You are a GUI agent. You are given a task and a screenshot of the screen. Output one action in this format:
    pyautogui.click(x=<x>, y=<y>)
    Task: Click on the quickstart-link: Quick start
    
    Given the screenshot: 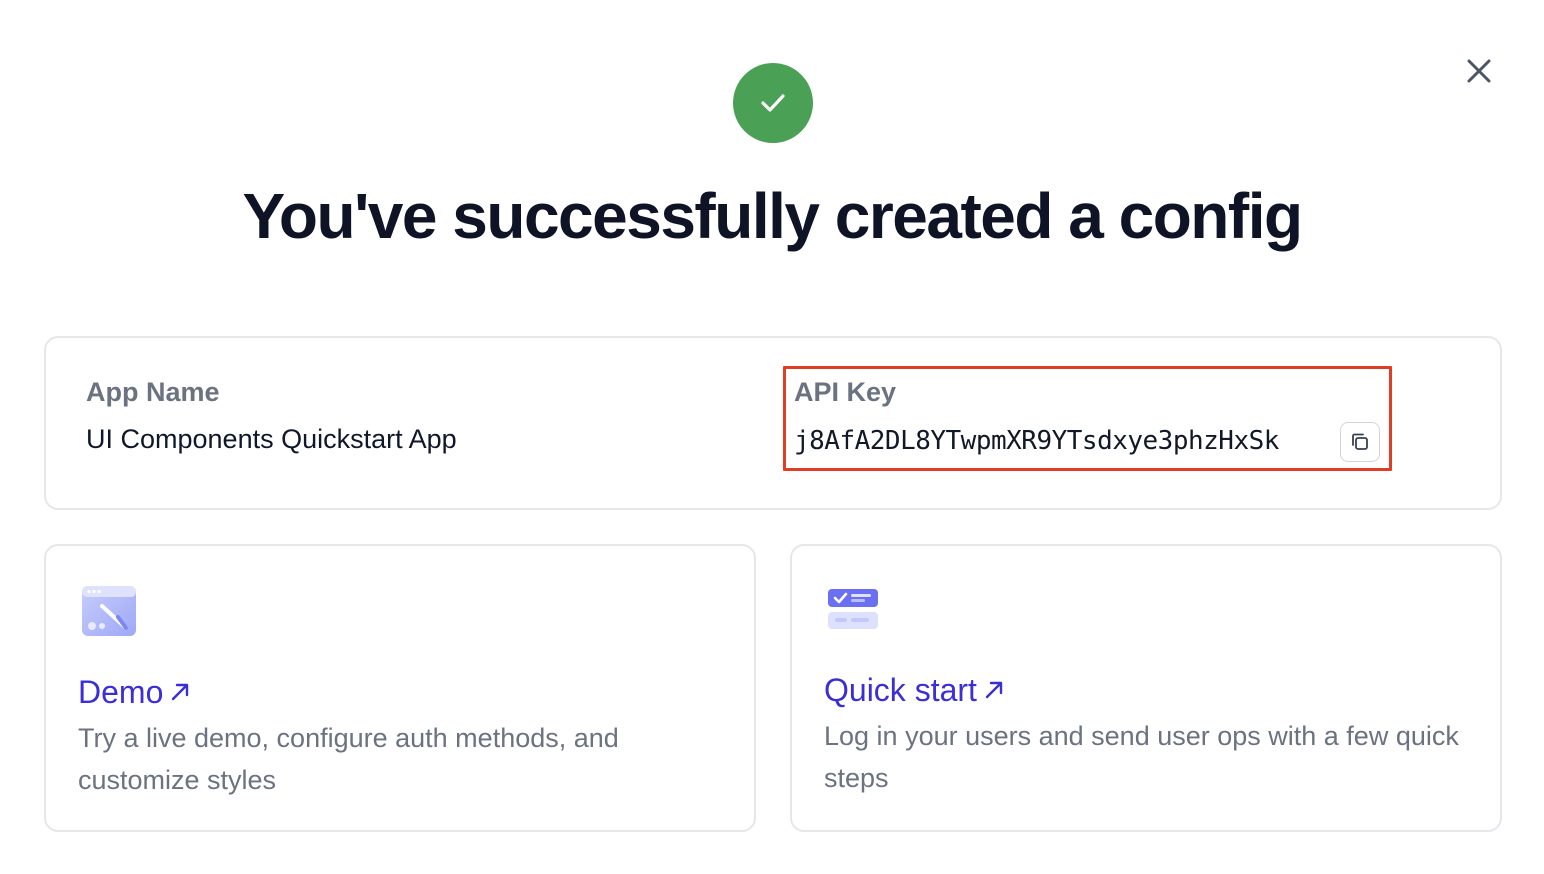 What is the action you would take?
    pyautogui.click(x=914, y=690)
    